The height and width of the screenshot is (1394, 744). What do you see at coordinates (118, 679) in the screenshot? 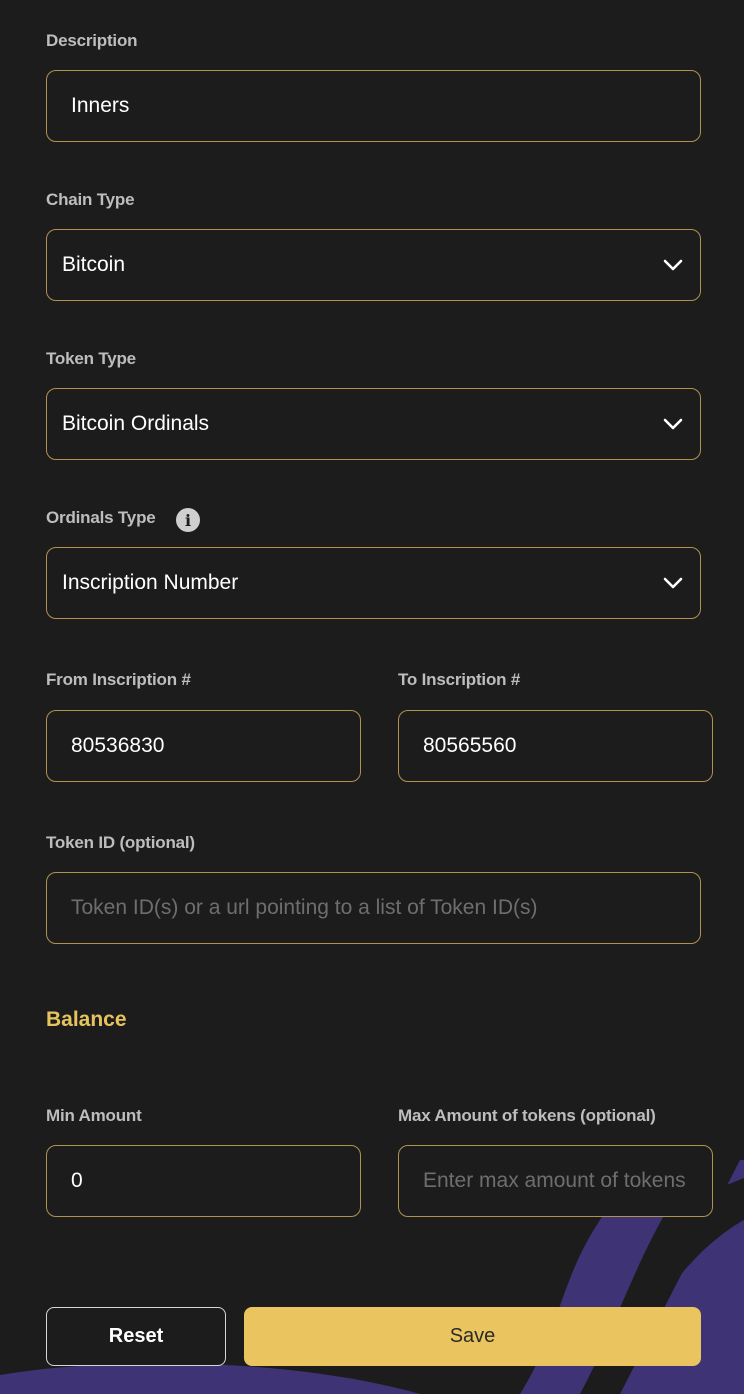
I see `from-inscription-label: From Inscription #` at bounding box center [118, 679].